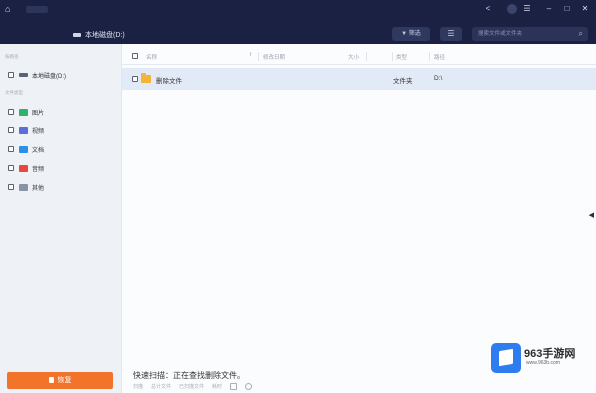 The width and height of the screenshot is (596, 393). I want to click on current-drive-label: 本地磁盘(D:), so click(105, 35).